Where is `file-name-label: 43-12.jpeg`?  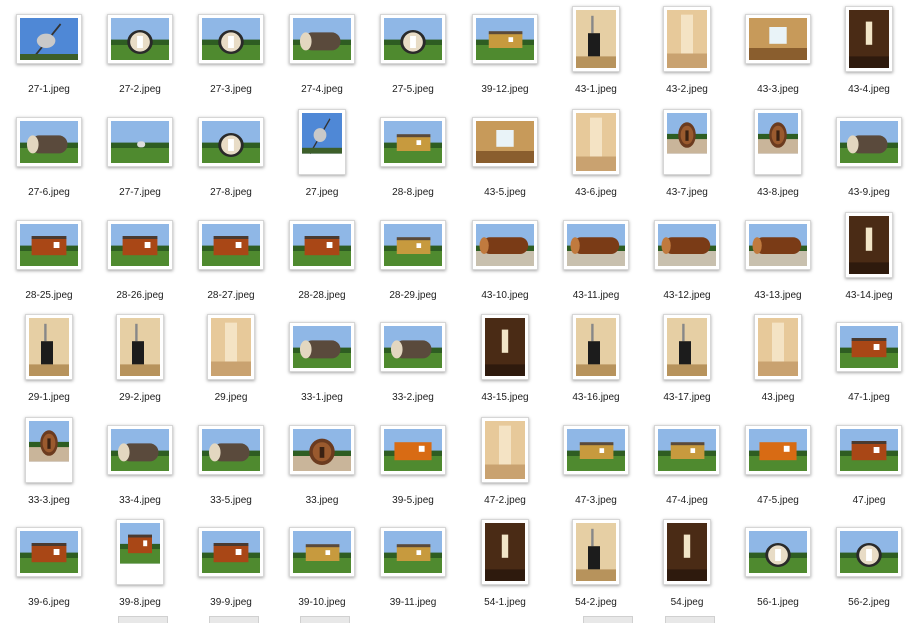 file-name-label: 43-12.jpeg is located at coordinates (687, 295).